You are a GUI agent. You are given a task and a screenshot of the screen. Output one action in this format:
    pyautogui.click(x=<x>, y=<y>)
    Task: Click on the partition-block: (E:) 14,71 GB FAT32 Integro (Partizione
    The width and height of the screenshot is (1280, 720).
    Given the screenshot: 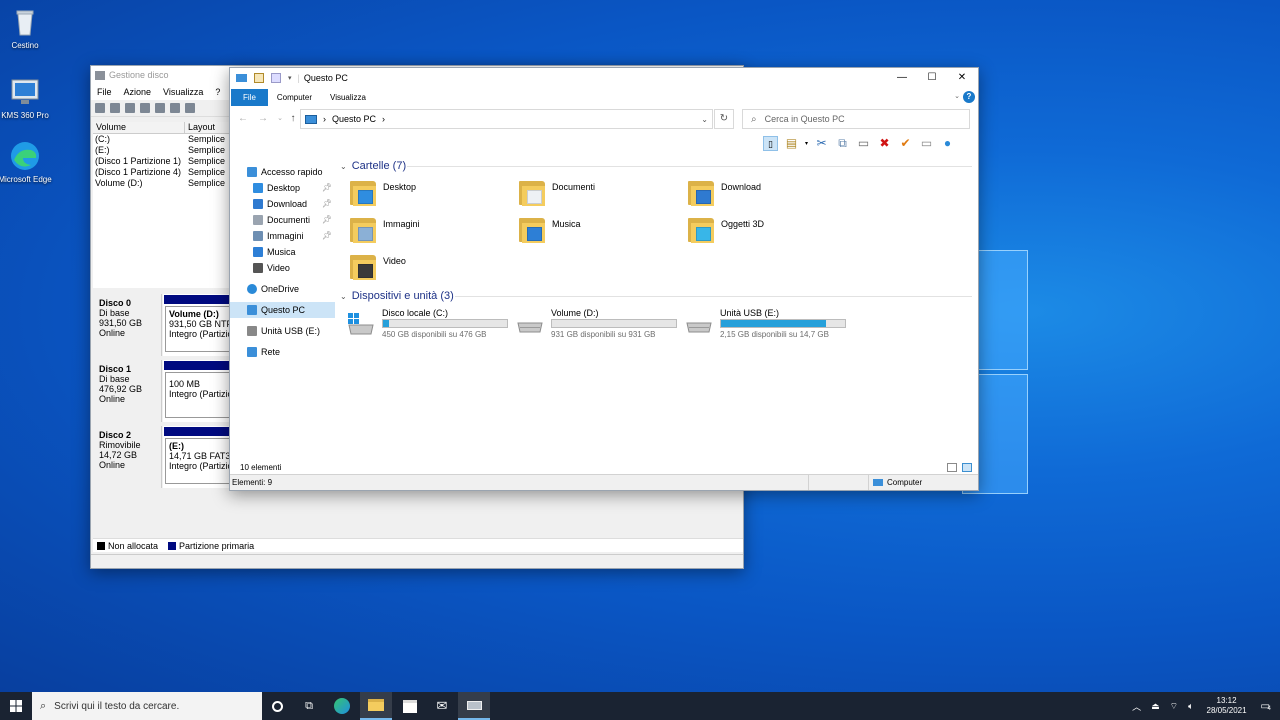 What is the action you would take?
    pyautogui.click(x=199, y=457)
    